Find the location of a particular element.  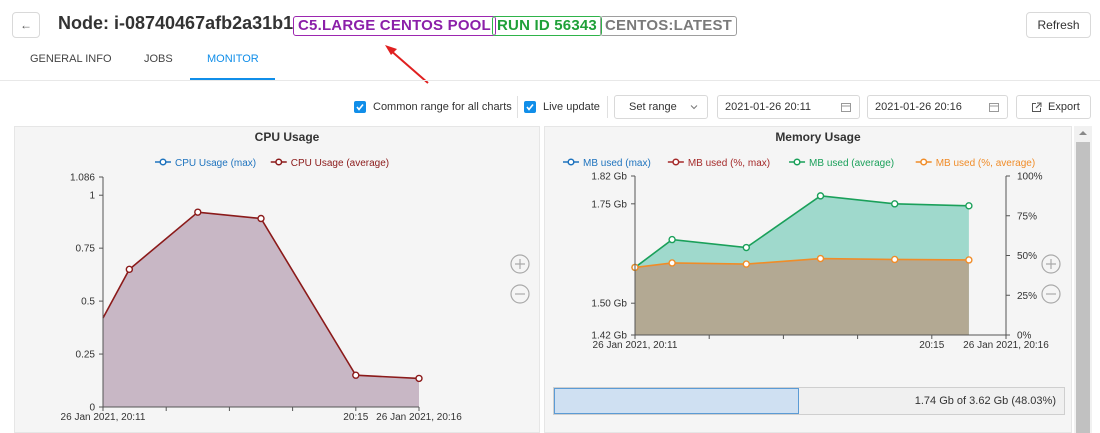

y-tick-label: 1 is located at coordinates (92, 196).